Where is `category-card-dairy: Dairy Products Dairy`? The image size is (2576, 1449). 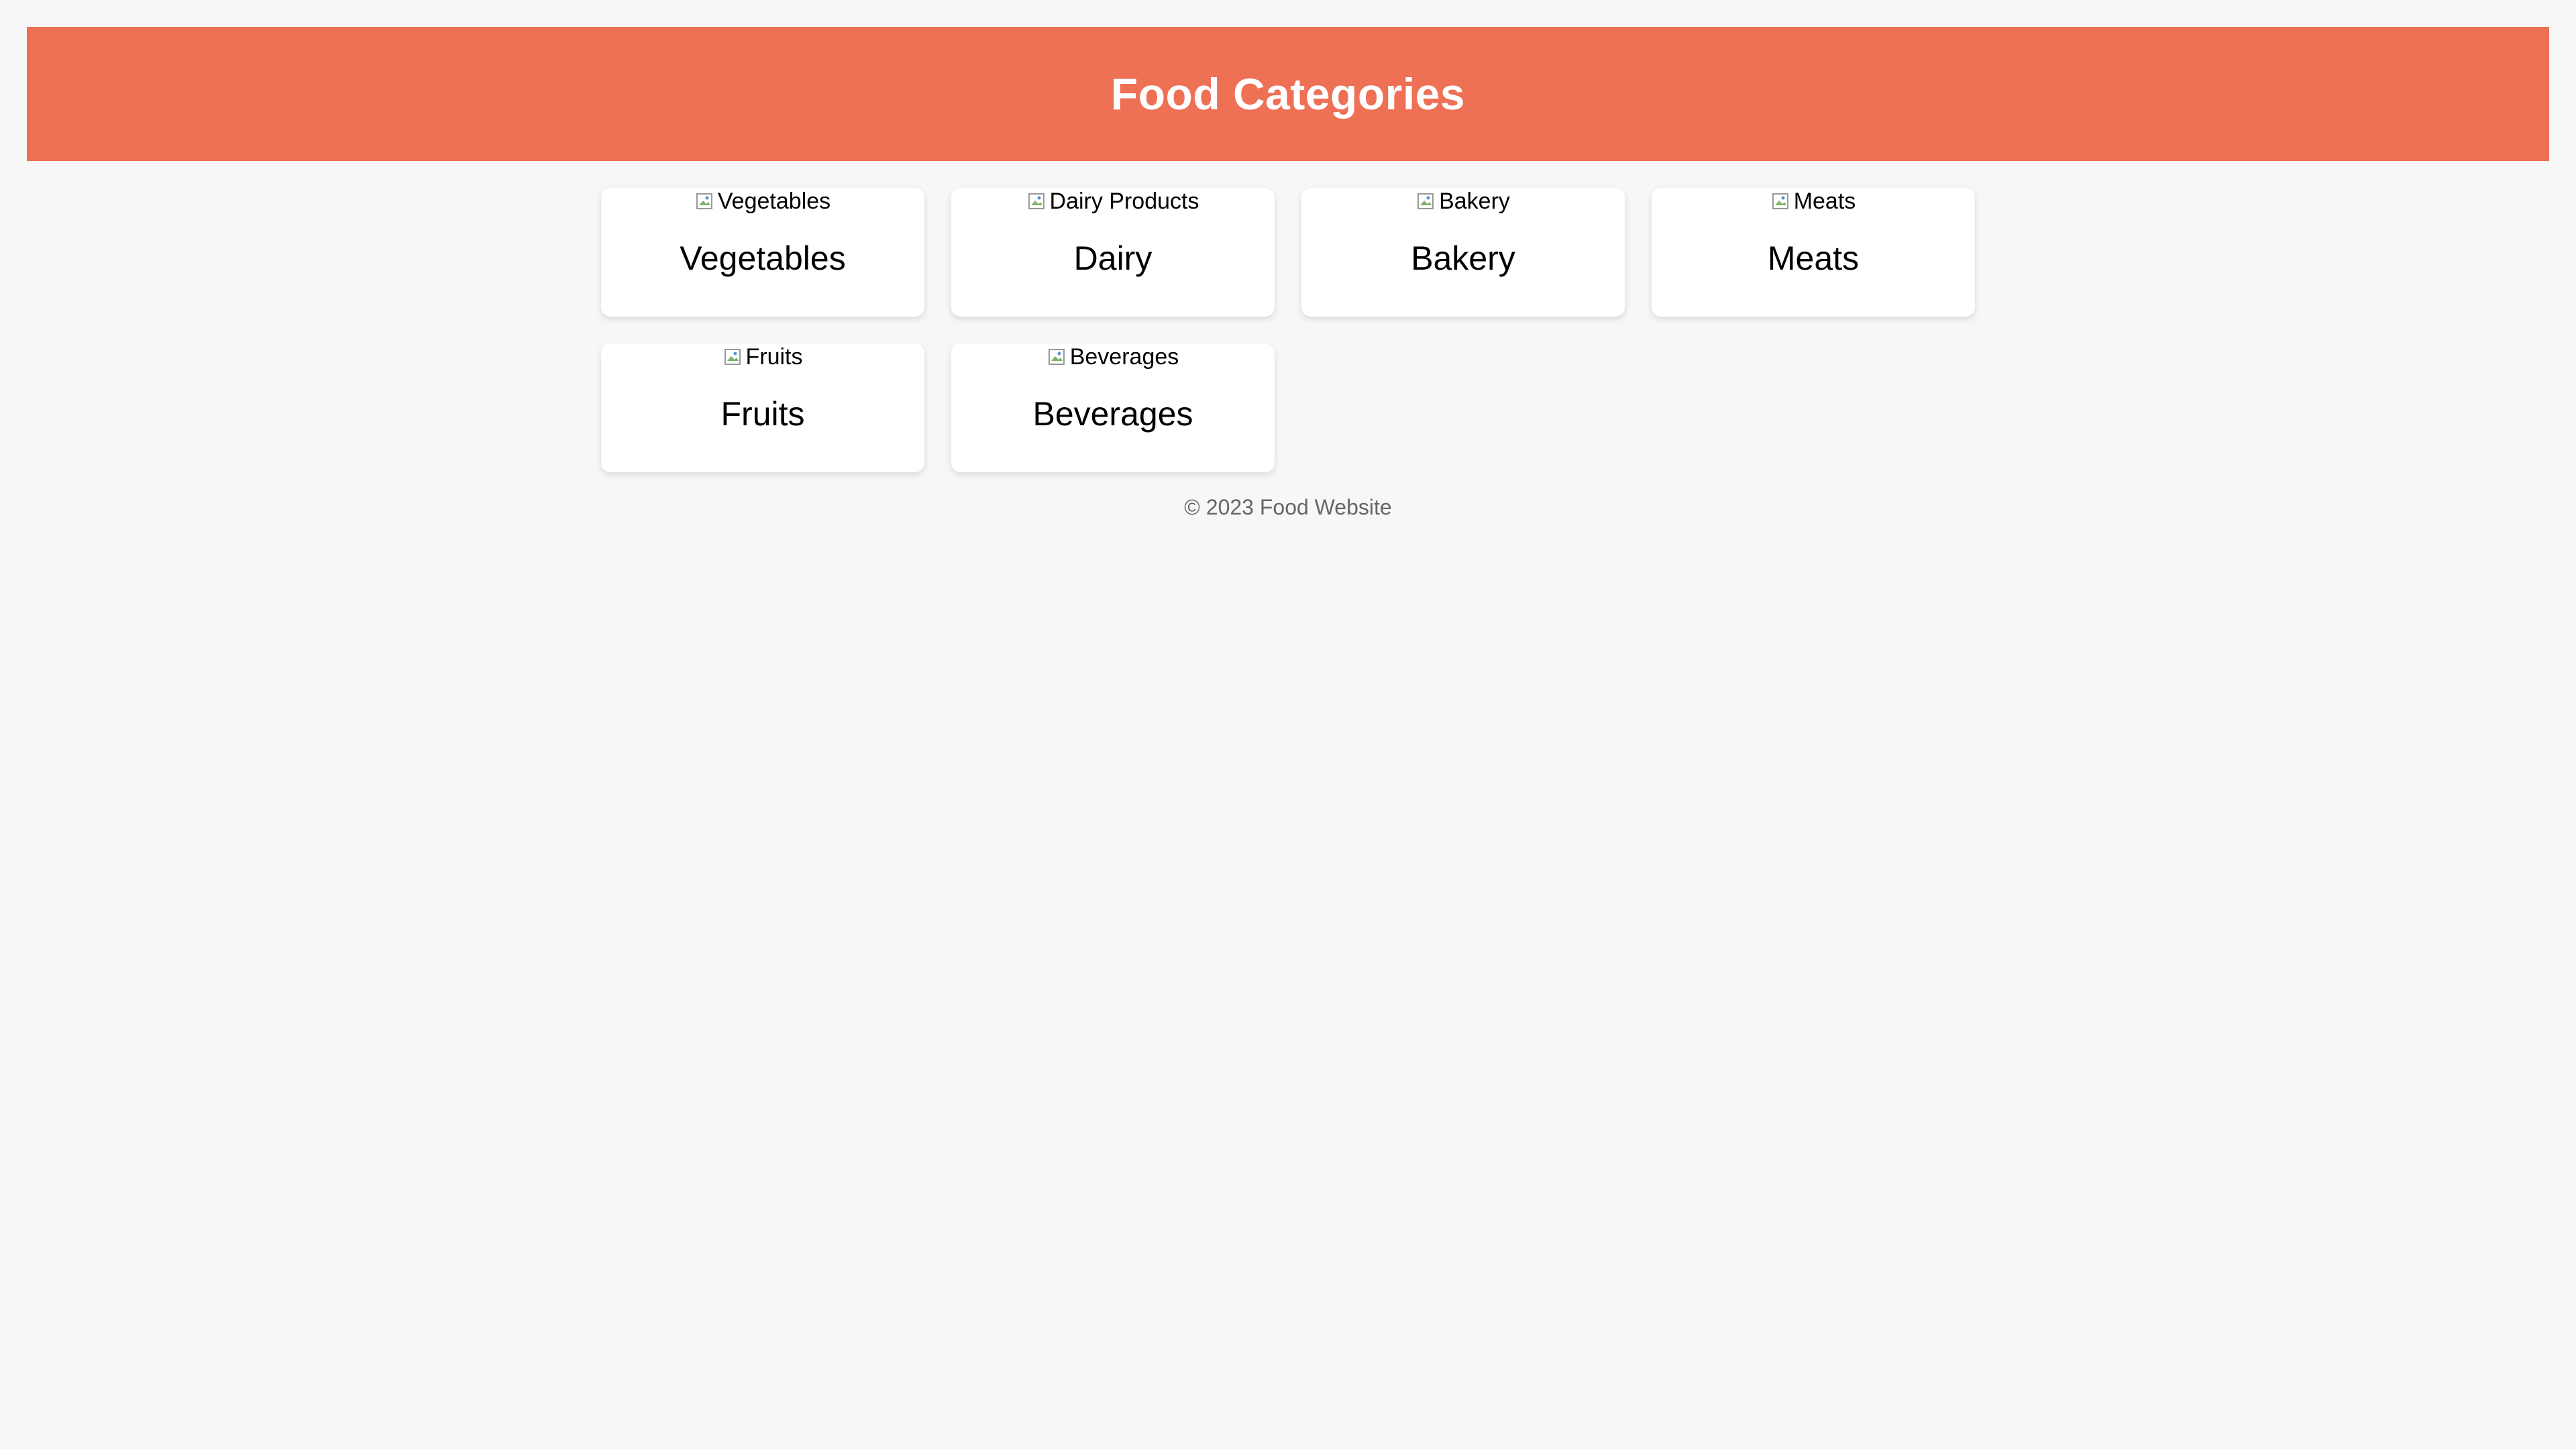
category-card-dairy: Dairy Products Dairy is located at coordinates (1113, 252).